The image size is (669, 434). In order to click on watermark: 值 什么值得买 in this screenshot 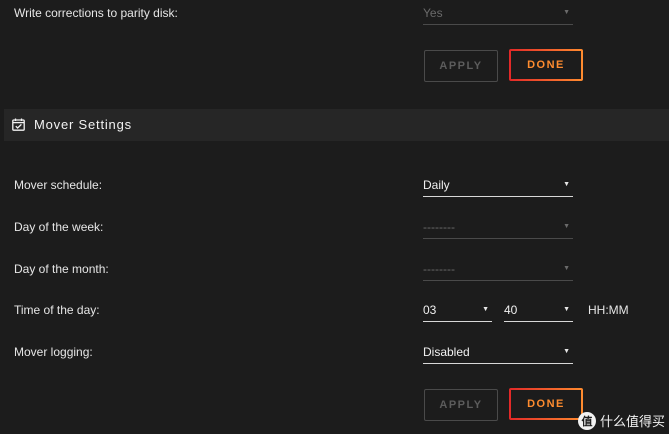, I will do `click(621, 420)`.